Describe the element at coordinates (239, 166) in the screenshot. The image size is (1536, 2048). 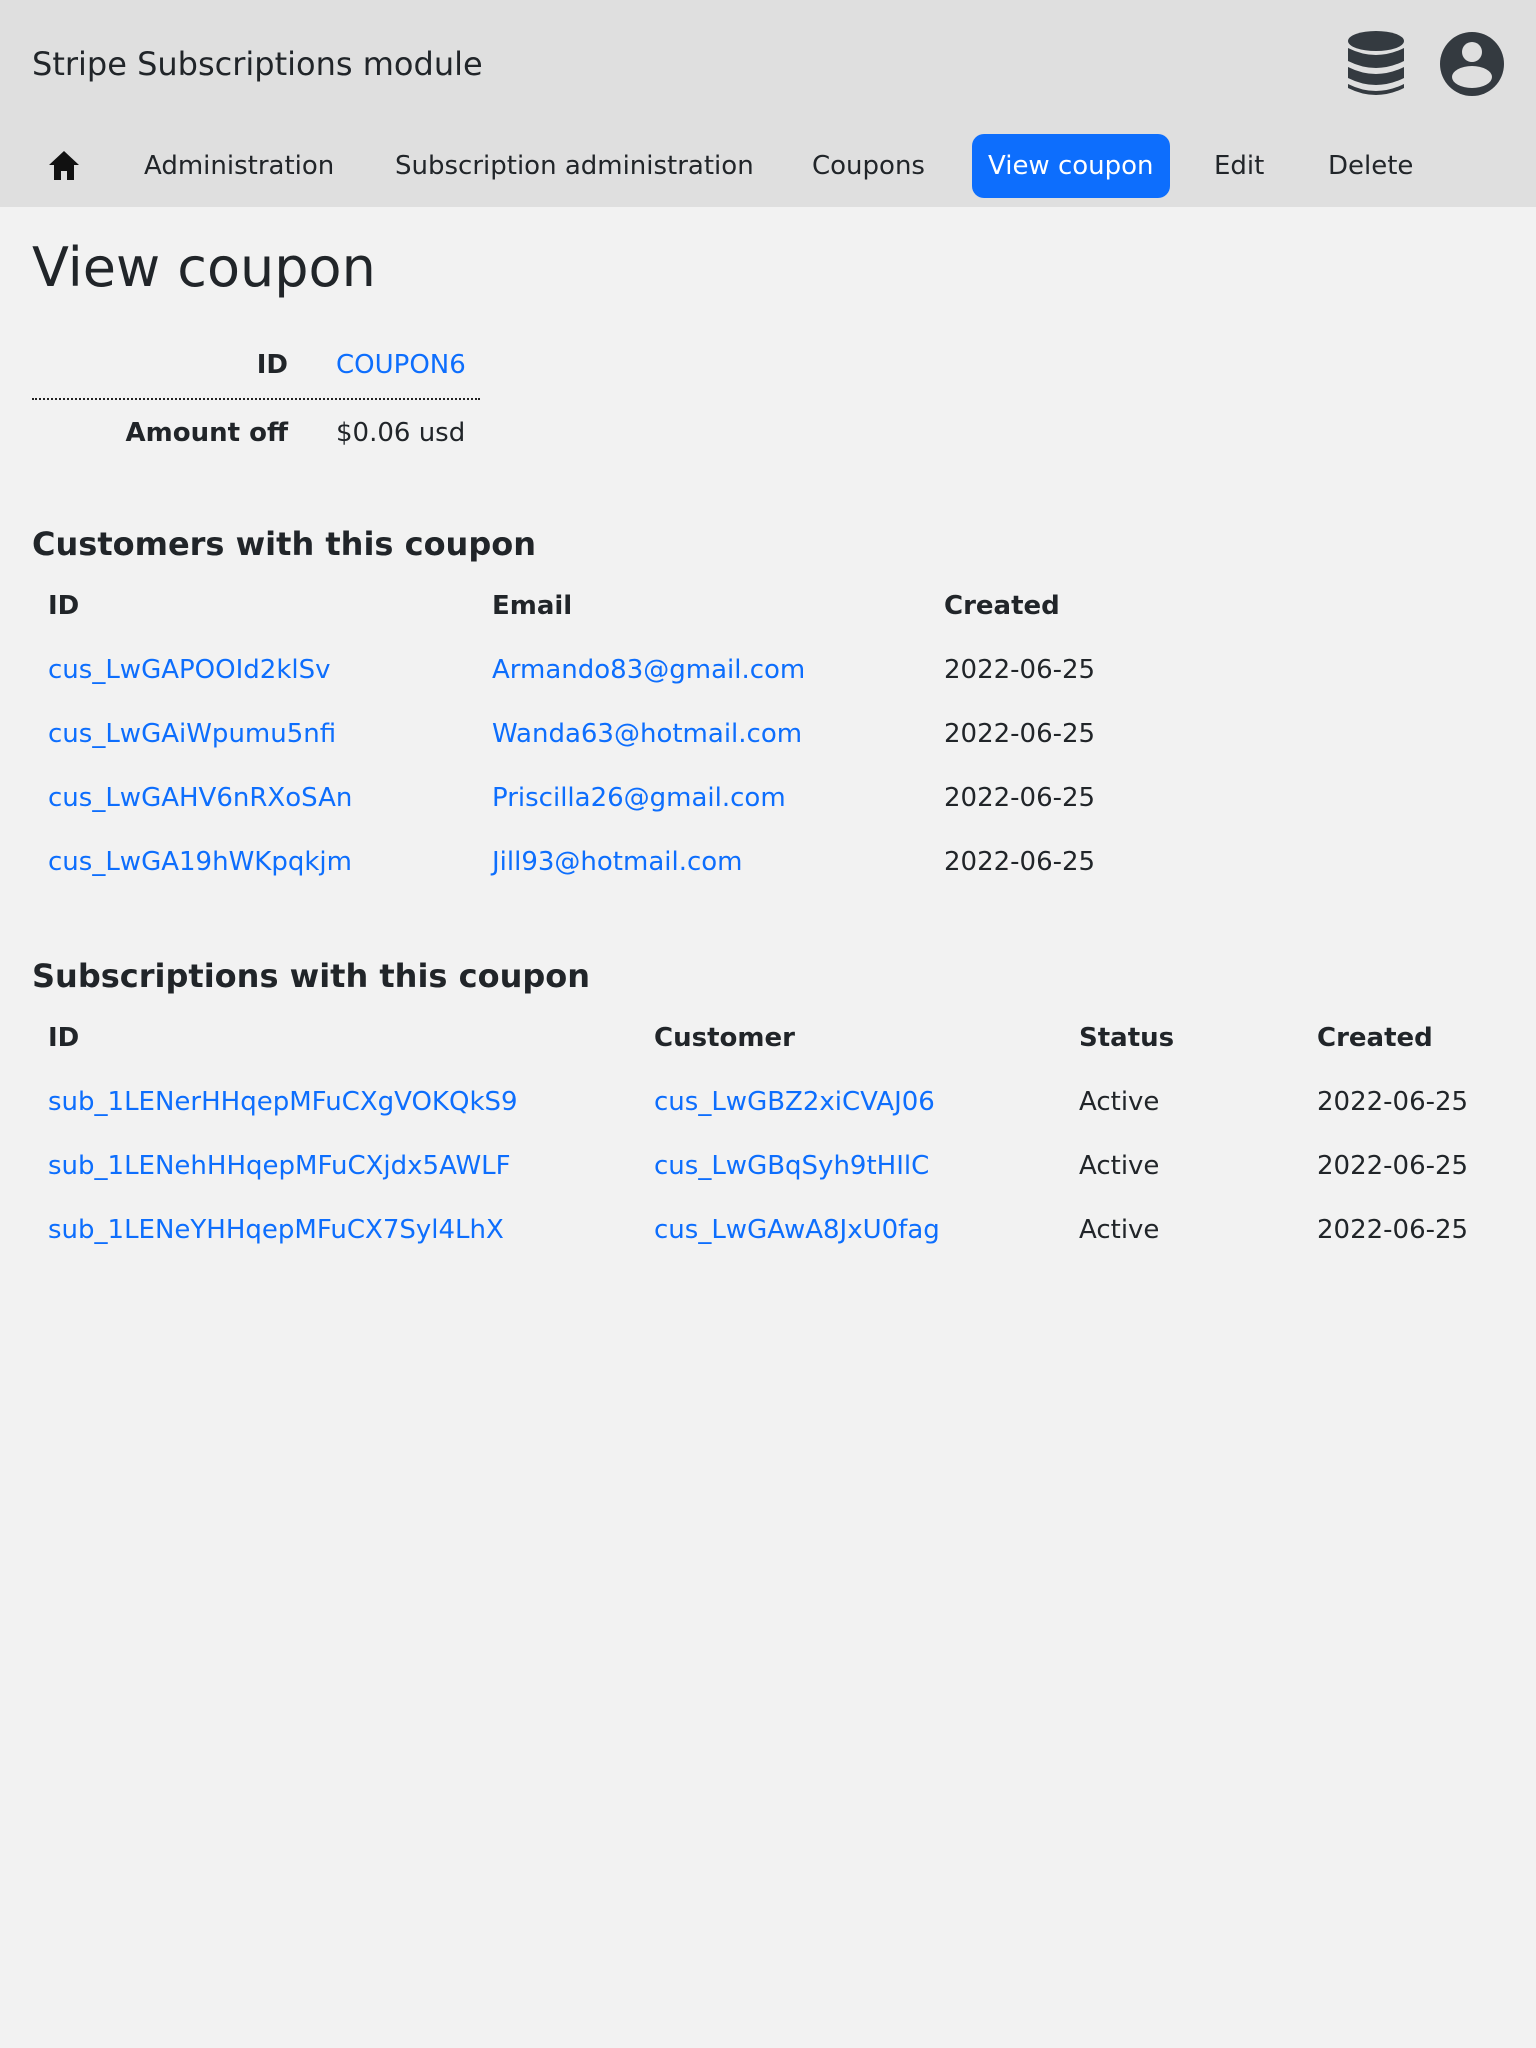
I see `nav-administration: Administration` at that location.